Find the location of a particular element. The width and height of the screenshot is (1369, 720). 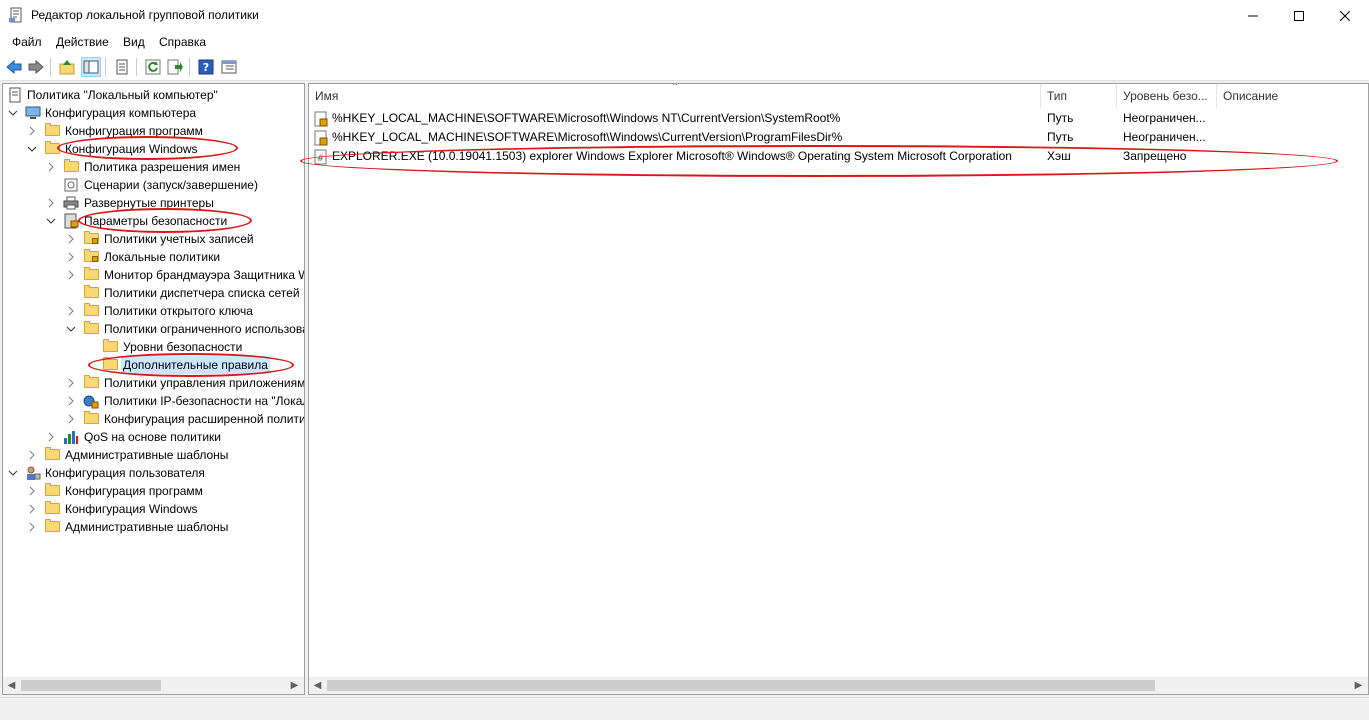

menu-help: Справка is located at coordinates (182, 42).